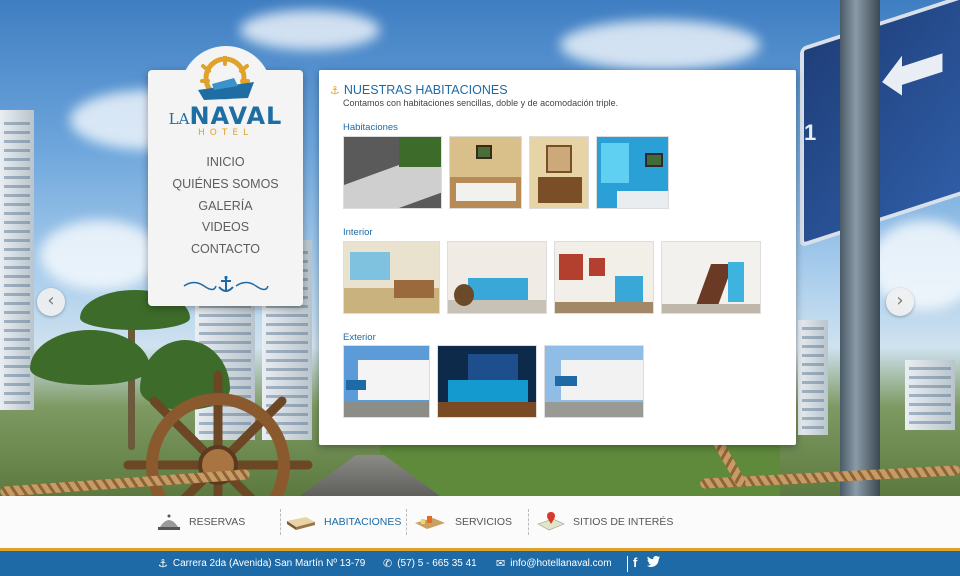  I want to click on section-title-habitaciones: Habitaciones, so click(370, 127).